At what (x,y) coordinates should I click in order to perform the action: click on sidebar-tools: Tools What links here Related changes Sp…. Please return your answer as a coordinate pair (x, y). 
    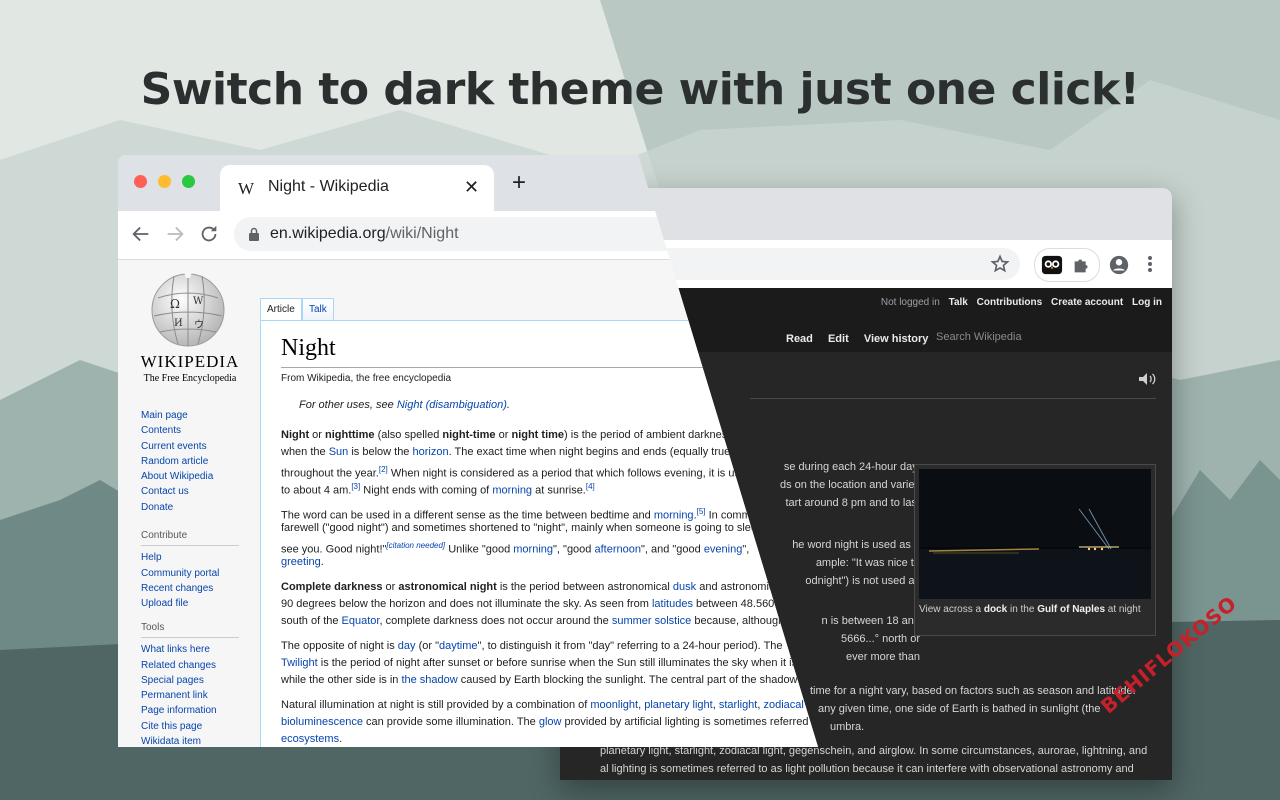
    Looking at the image, I should click on (190, 683).